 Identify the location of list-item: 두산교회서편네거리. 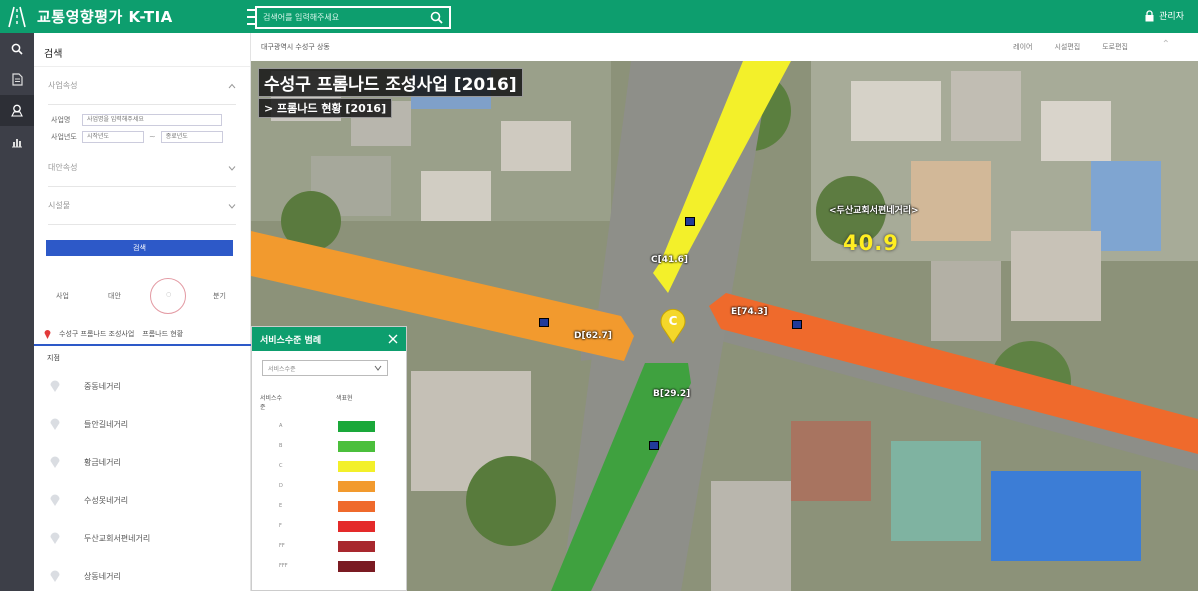
(142, 538).